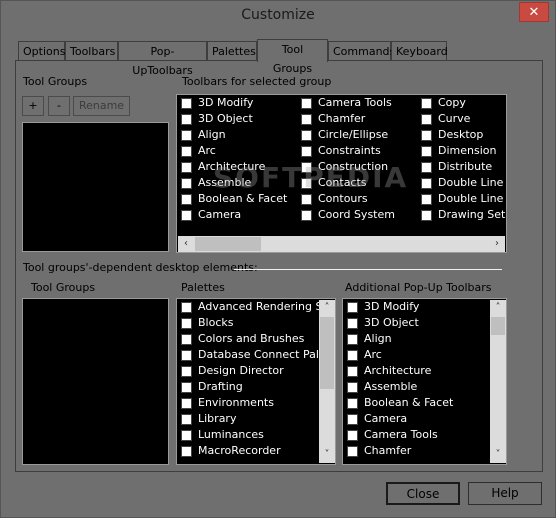 The image size is (556, 518). What do you see at coordinates (203, 287) in the screenshot?
I see `palettes-label: Palettes` at bounding box center [203, 287].